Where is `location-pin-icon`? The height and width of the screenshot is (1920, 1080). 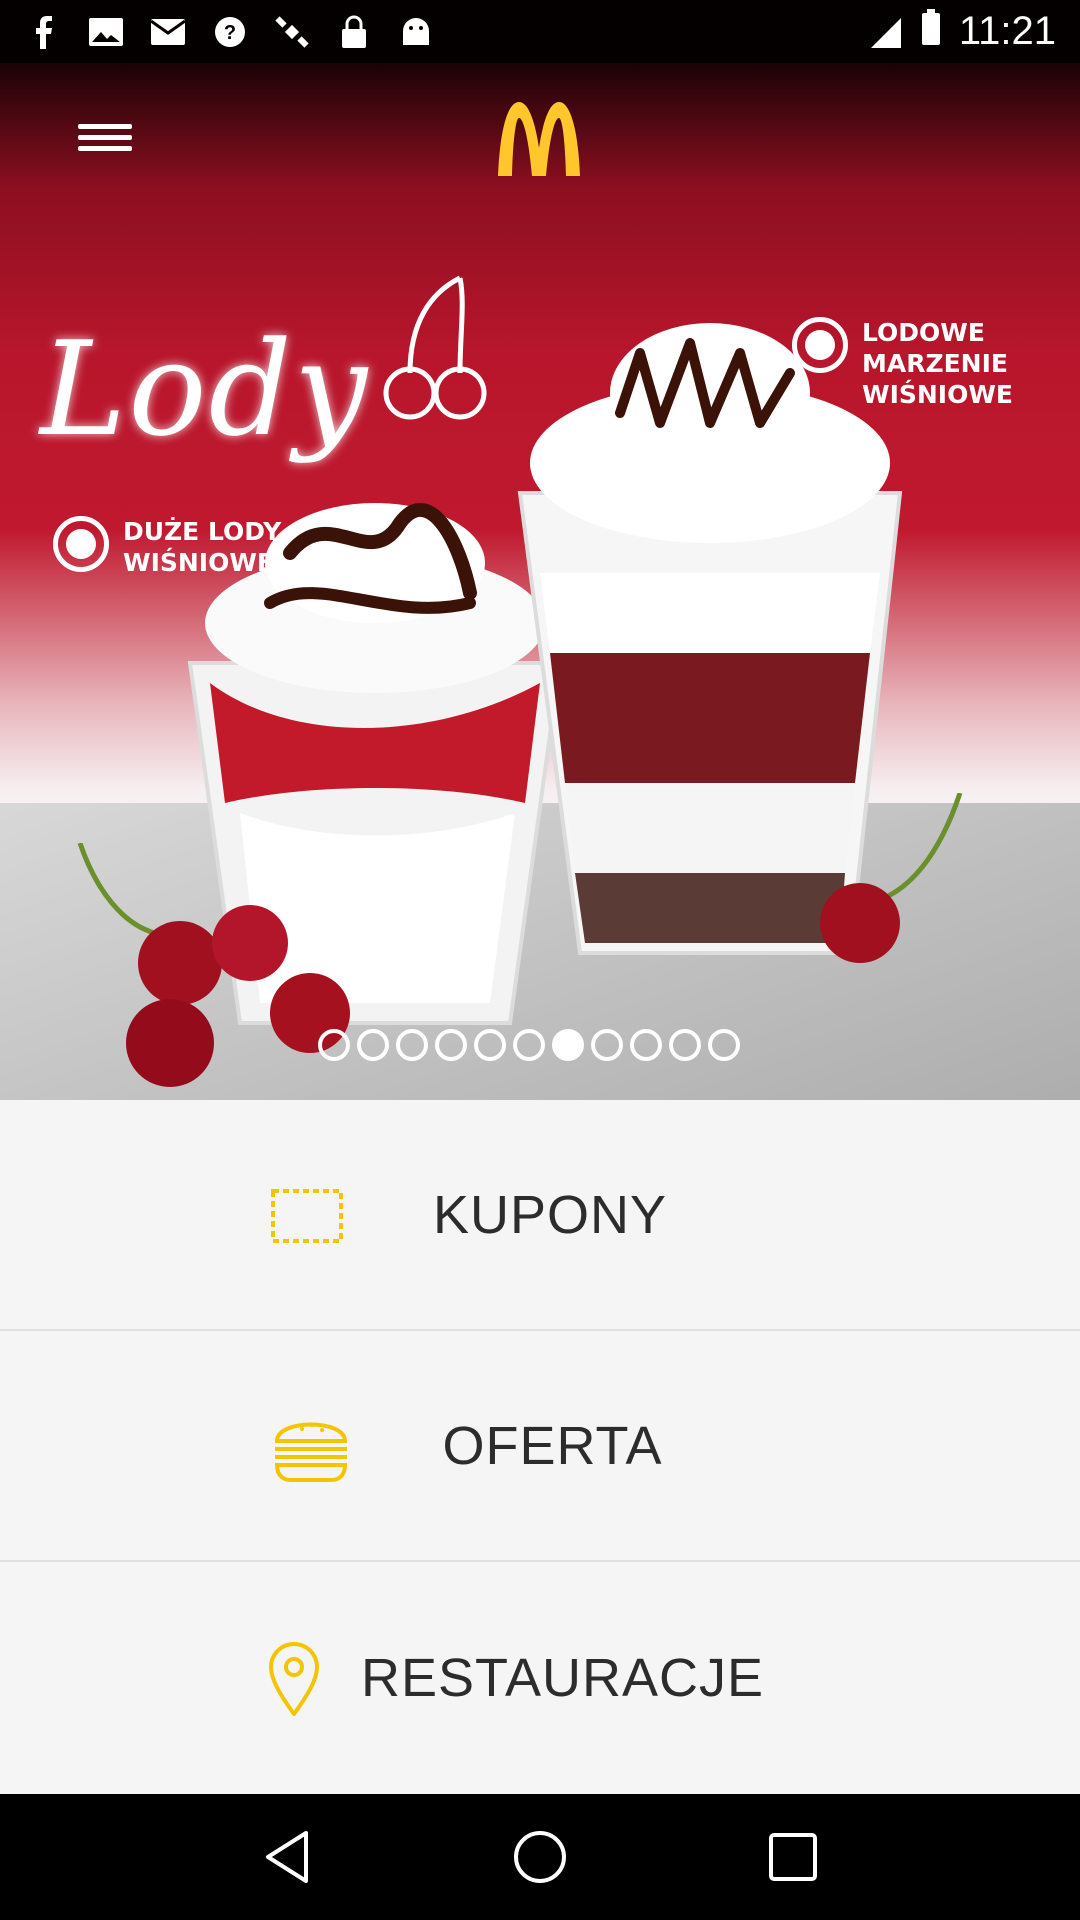
location-pin-icon is located at coordinates (294, 1679).